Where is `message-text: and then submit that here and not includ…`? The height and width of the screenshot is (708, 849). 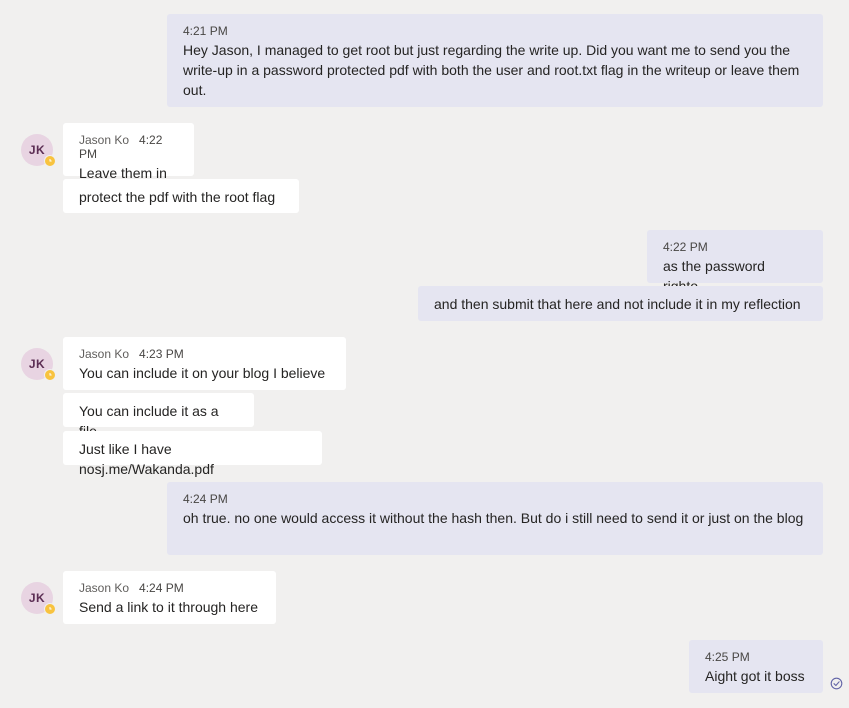
message-text: and then submit that here and not includ… is located at coordinates (617, 304).